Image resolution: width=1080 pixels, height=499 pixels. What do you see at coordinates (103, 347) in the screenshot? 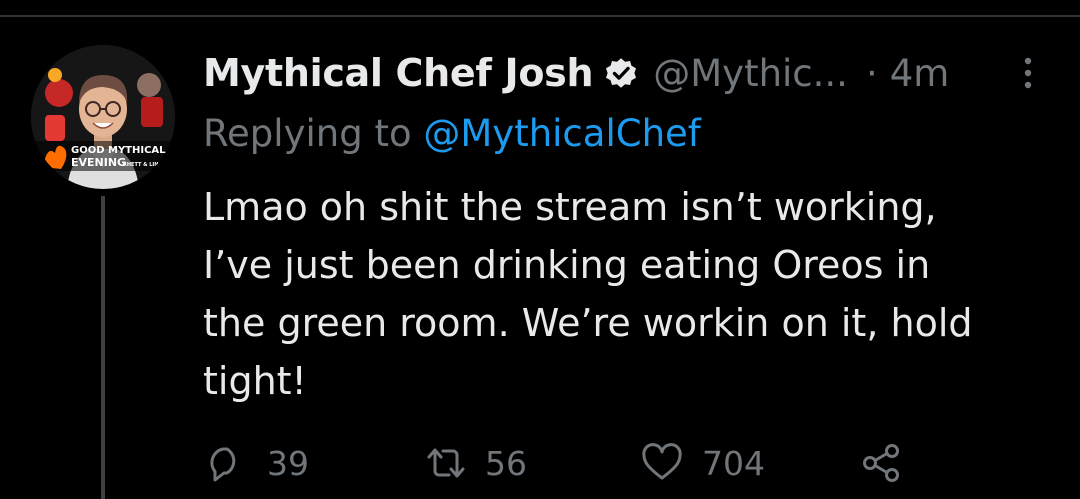
I see `thread-connector-line` at bounding box center [103, 347].